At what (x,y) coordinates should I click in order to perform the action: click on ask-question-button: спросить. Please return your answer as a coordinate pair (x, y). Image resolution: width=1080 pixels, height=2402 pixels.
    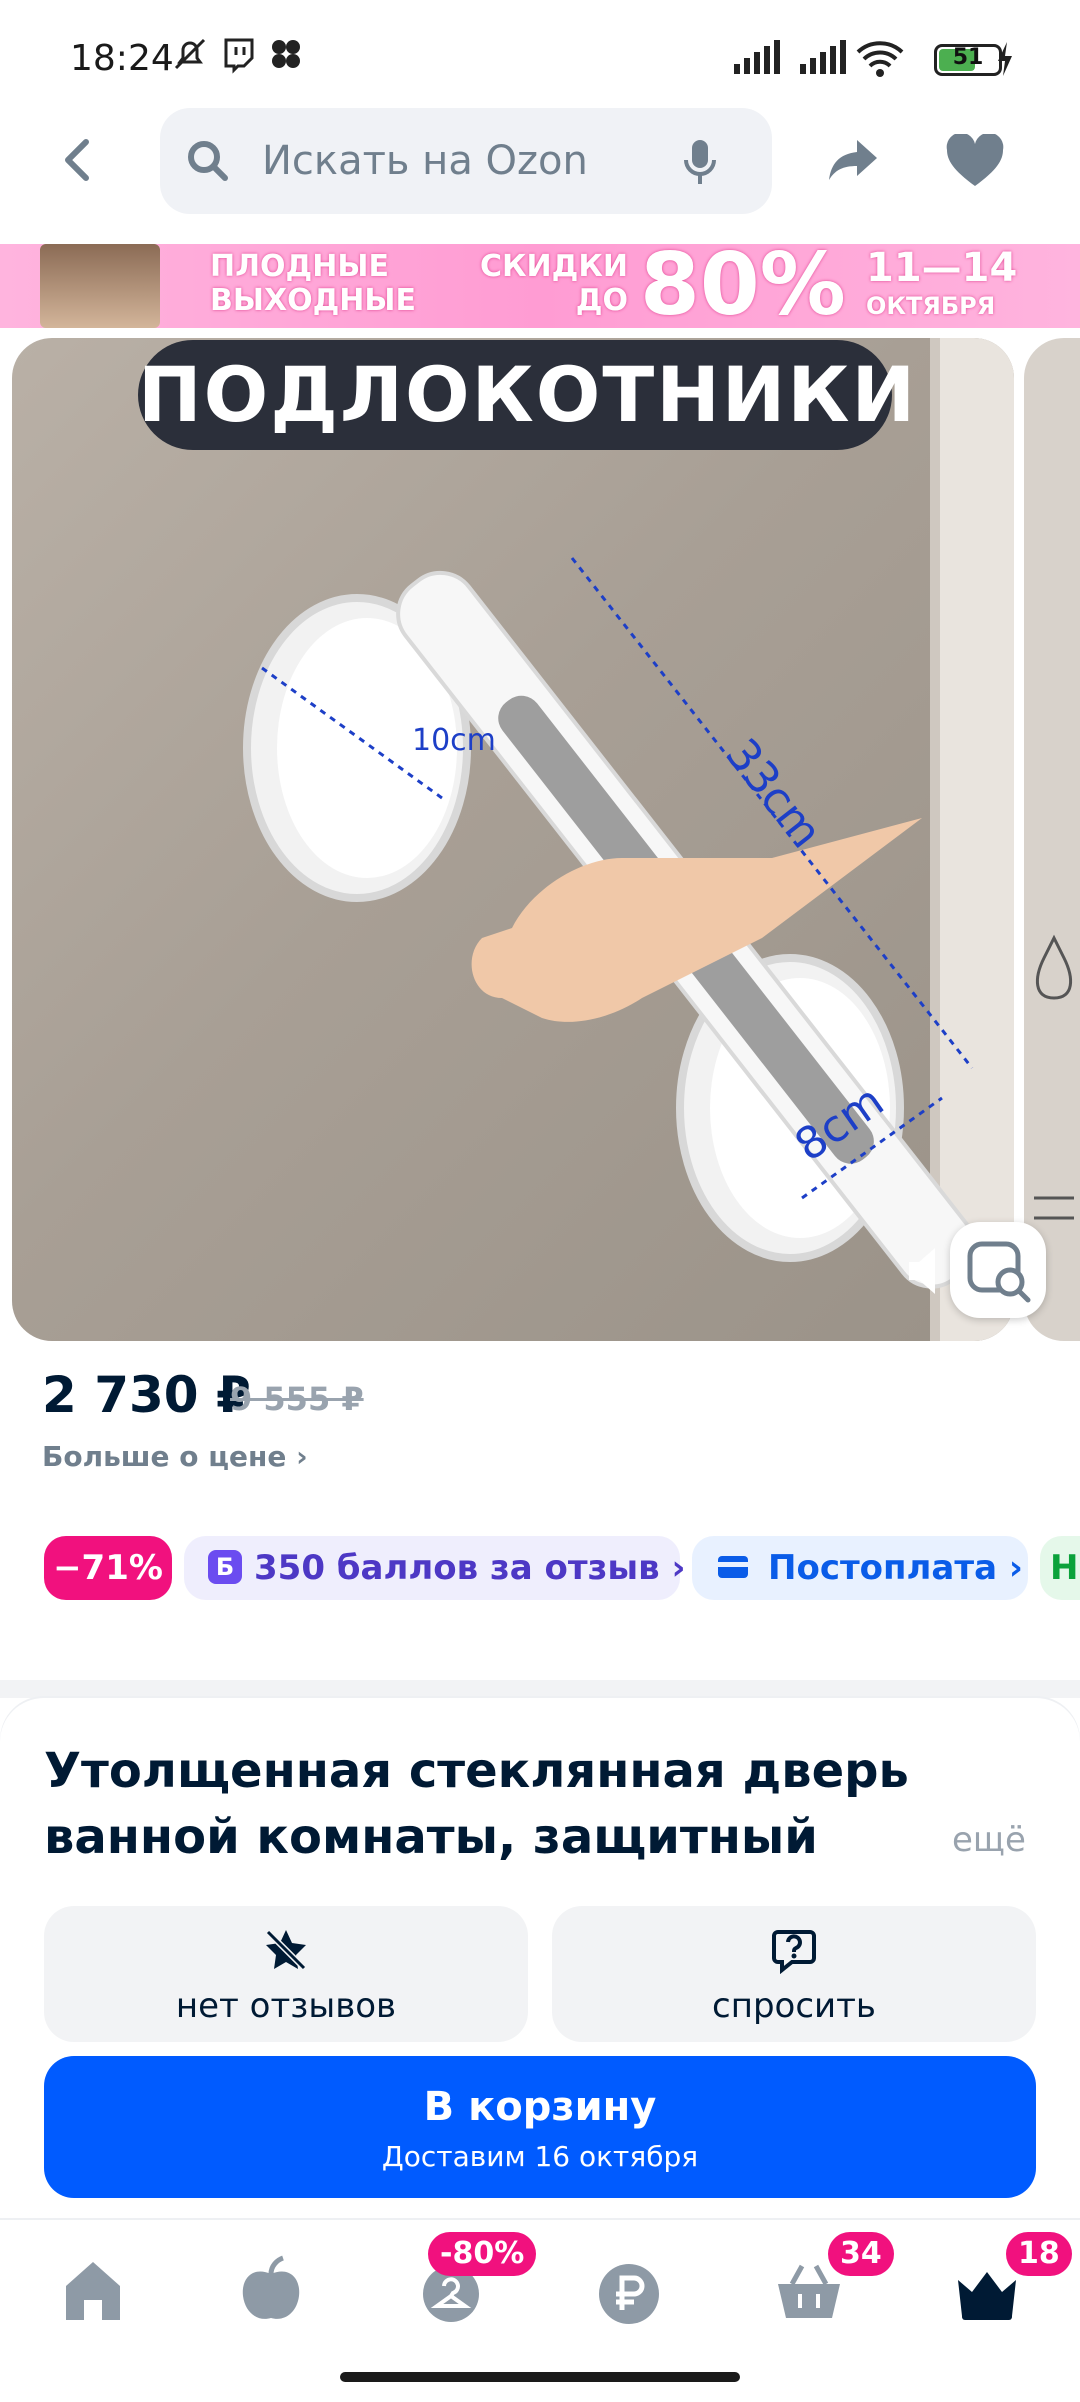
    Looking at the image, I should click on (794, 1974).